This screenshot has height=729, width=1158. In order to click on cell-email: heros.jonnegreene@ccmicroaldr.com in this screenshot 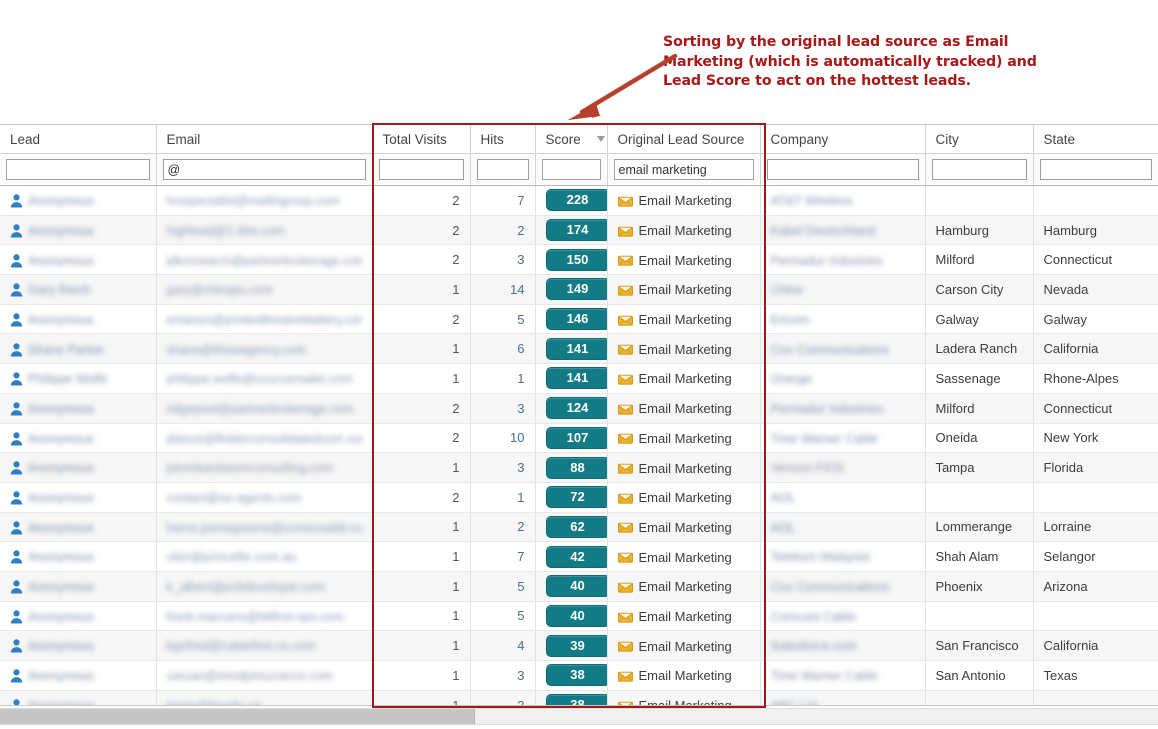, I will do `click(264, 527)`.